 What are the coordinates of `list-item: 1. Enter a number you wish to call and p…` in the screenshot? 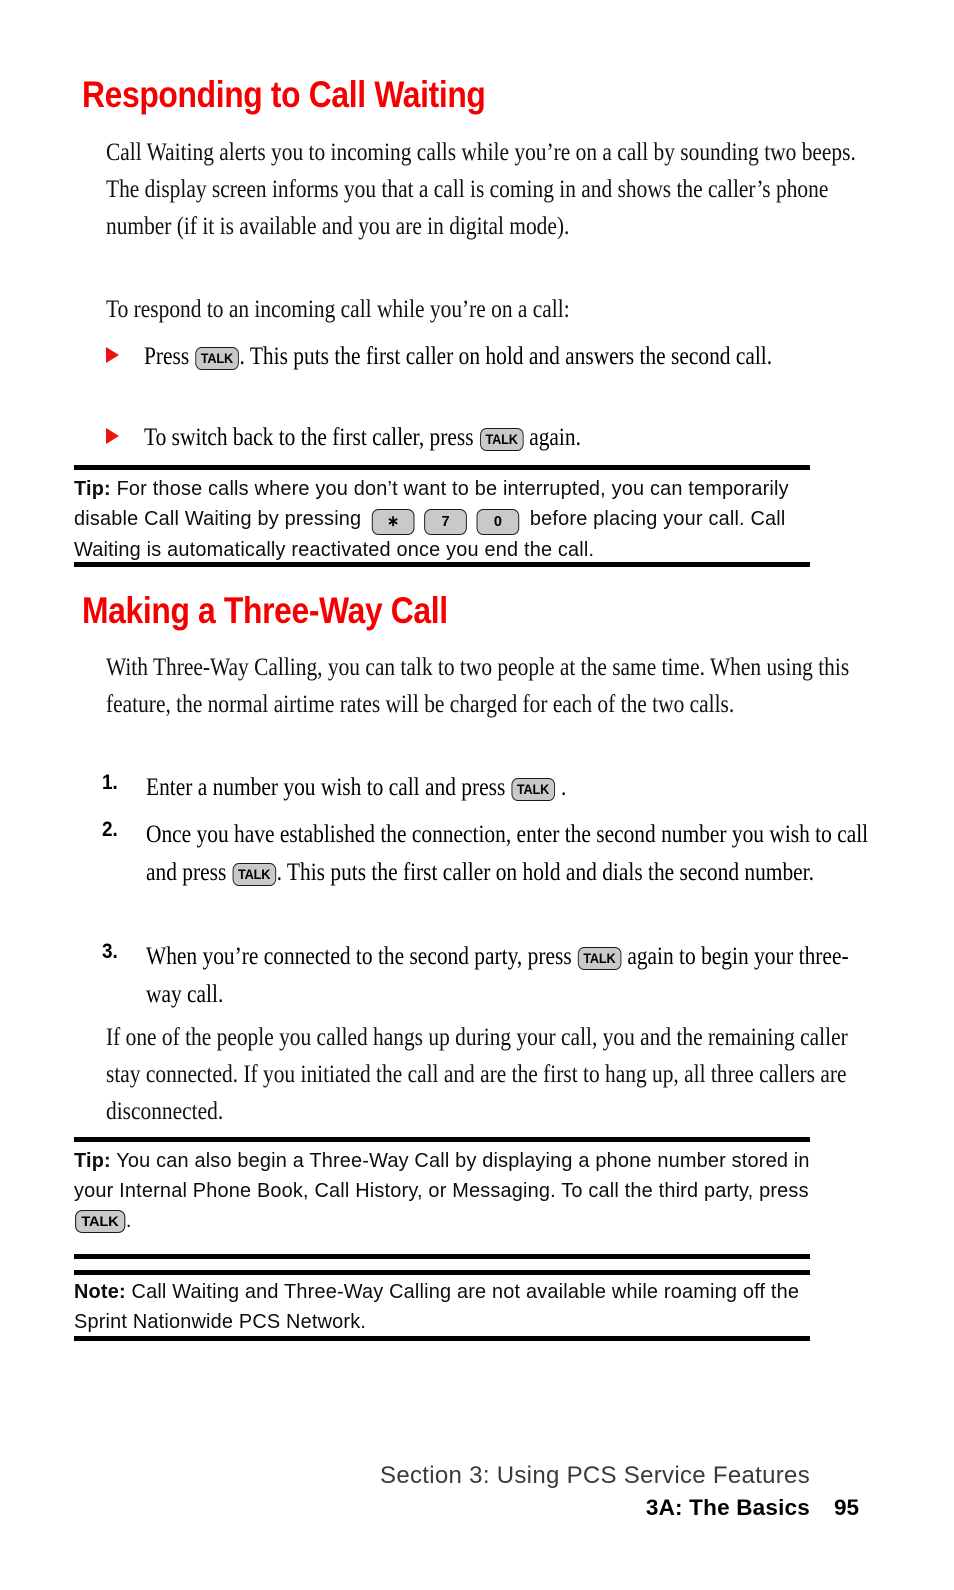 It's located at (528, 787).